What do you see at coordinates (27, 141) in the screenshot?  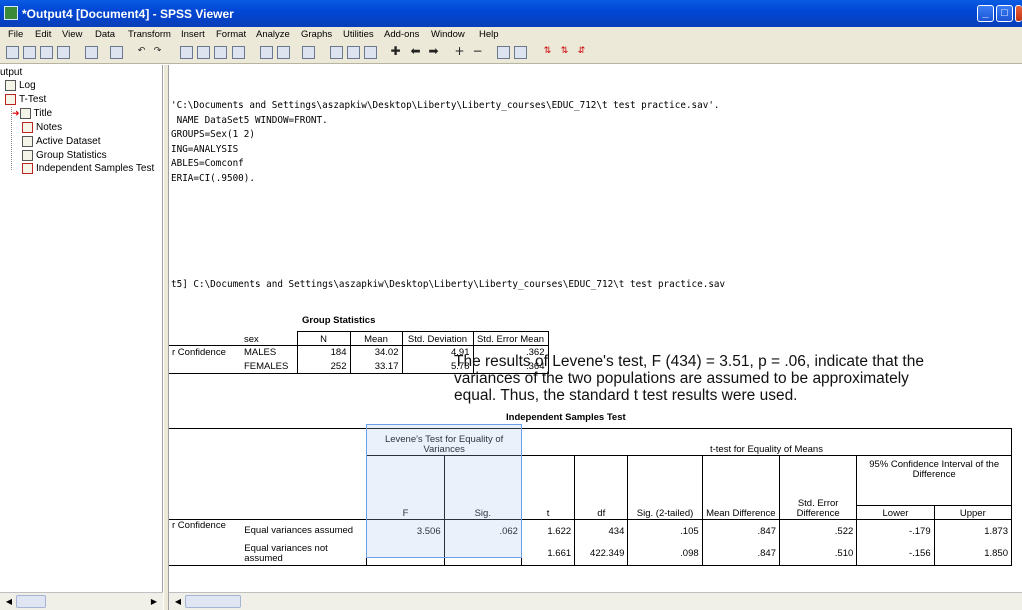 I see `text-icon` at bounding box center [27, 141].